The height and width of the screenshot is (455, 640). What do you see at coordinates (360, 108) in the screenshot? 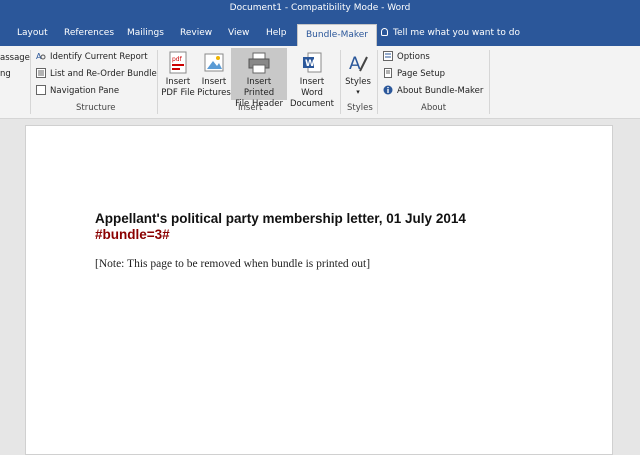
I see `styles-group-label: Styles` at bounding box center [360, 108].